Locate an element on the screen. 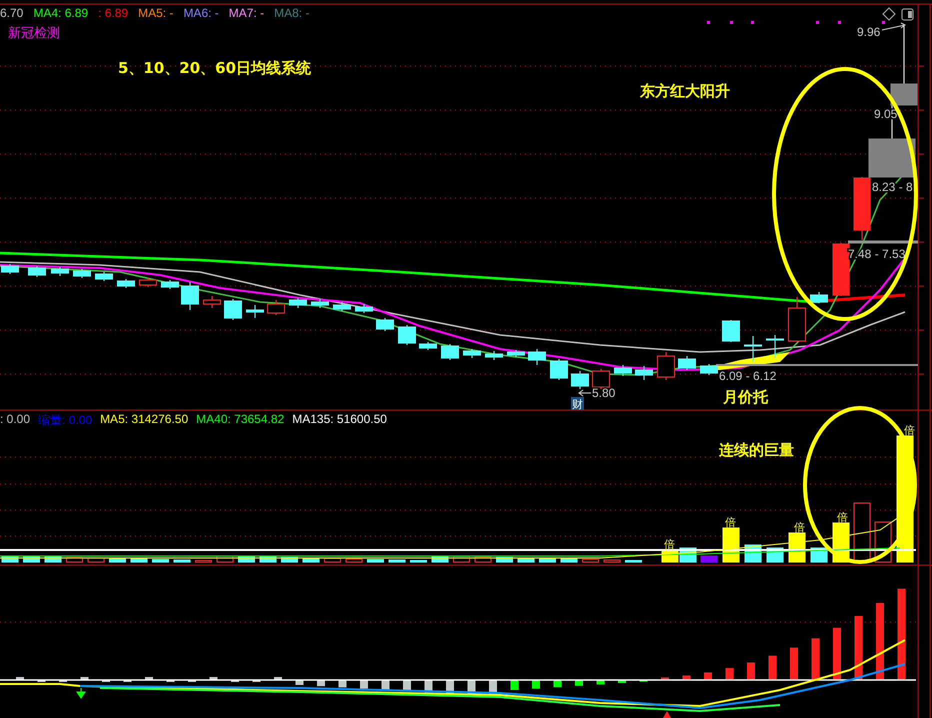  legend-value: MA135: 51600.50 is located at coordinates (339, 420).